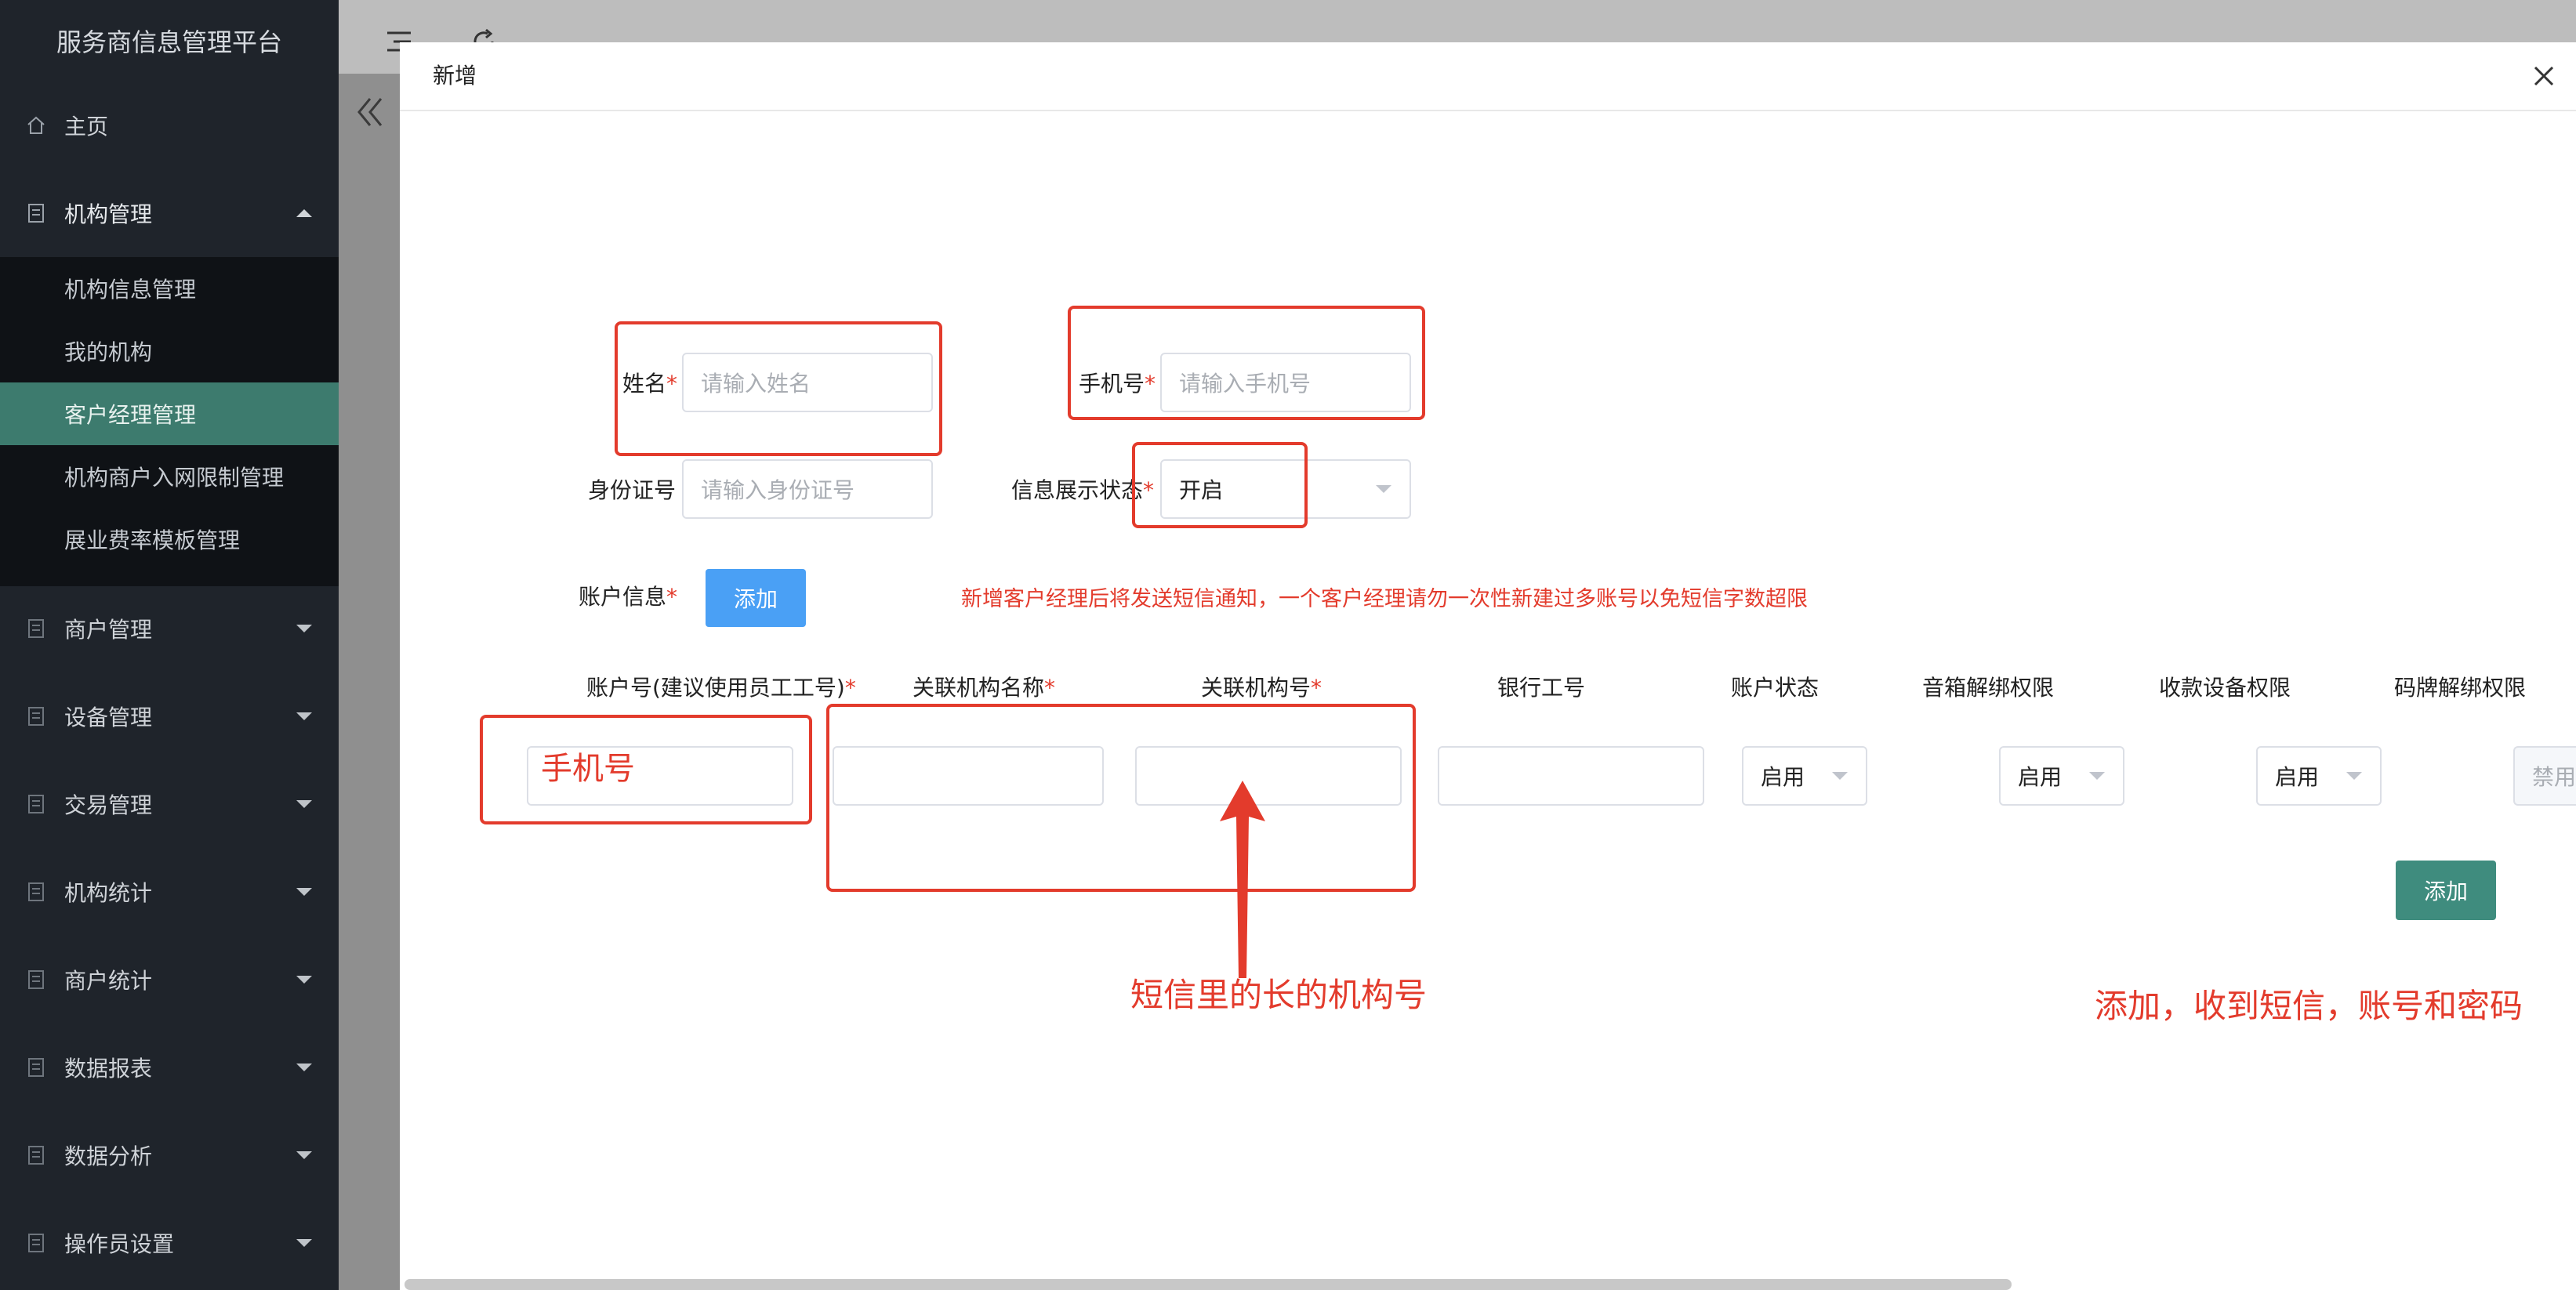  I want to click on sidebar-item-label: 机构管理, so click(109, 214).